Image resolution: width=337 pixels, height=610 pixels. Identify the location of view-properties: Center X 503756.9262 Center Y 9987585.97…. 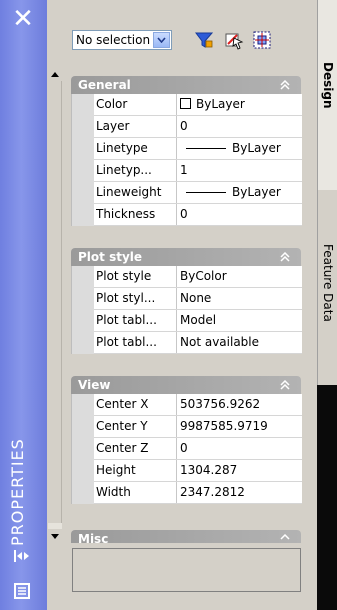
(186, 449).